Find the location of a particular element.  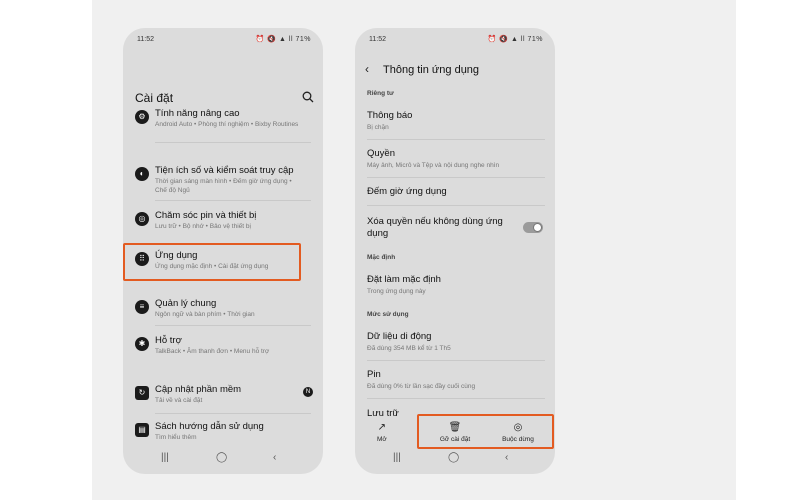

gear-plus-icon: ⚙ is located at coordinates (142, 117).